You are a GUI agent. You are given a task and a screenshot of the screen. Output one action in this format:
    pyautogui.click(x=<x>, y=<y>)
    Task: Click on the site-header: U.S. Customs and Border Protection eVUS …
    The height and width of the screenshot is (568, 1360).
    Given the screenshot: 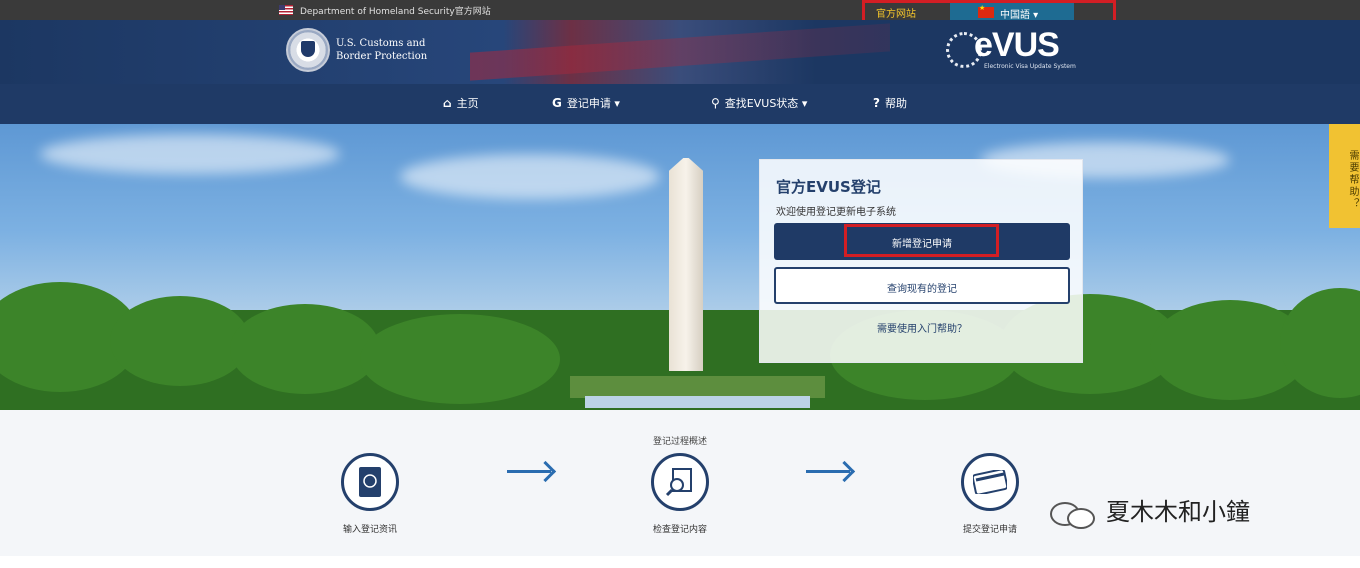 What is the action you would take?
    pyautogui.click(x=680, y=52)
    